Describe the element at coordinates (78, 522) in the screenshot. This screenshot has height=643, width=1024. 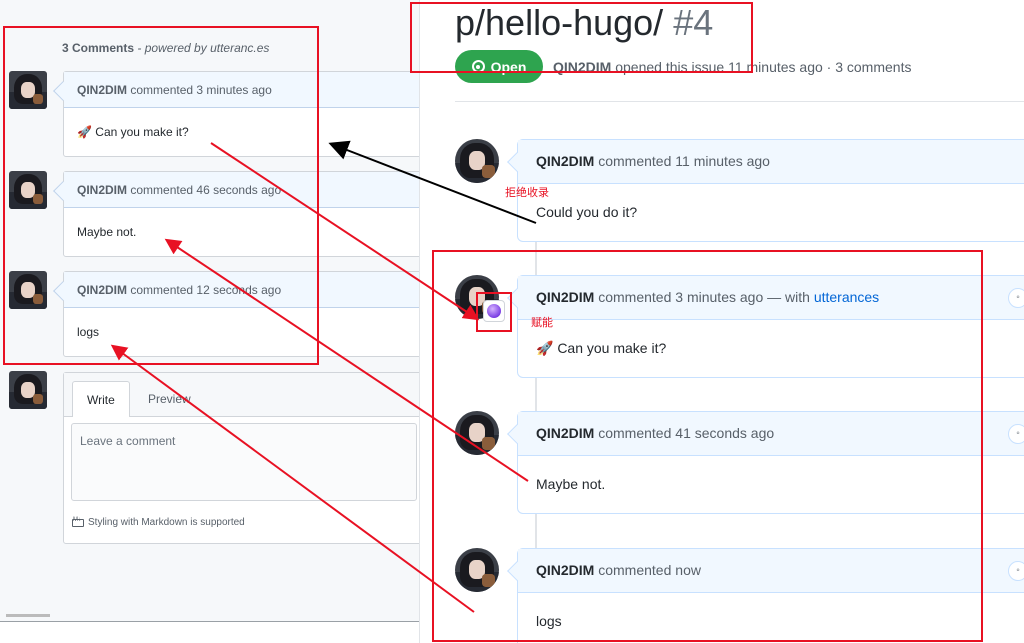
I see `markdown-icon` at that location.